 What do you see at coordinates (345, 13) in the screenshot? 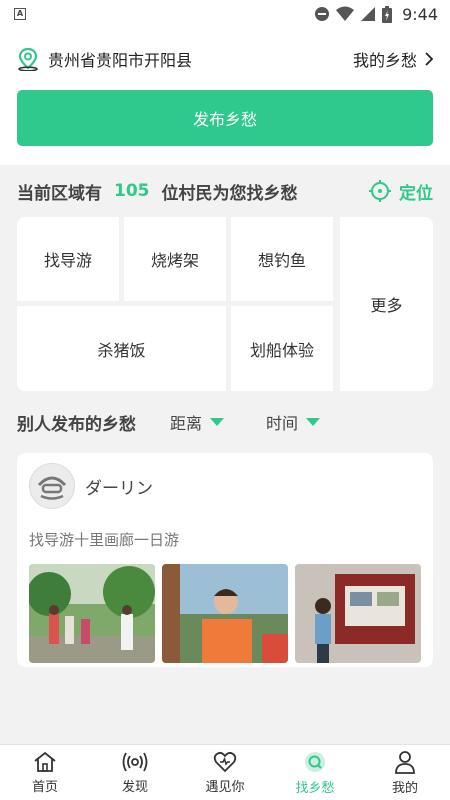
I see `wifi-icon` at bounding box center [345, 13].